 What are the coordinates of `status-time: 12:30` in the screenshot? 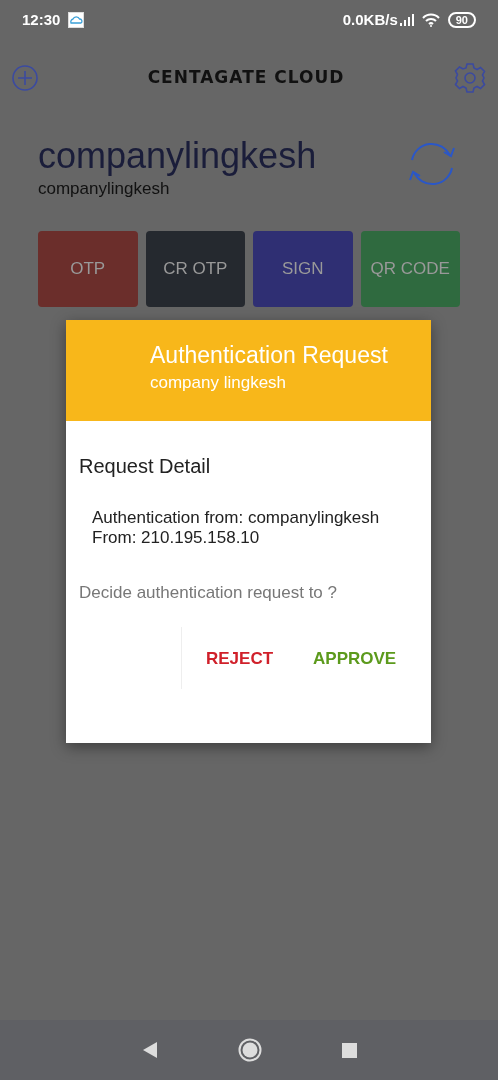 It's located at (41, 19).